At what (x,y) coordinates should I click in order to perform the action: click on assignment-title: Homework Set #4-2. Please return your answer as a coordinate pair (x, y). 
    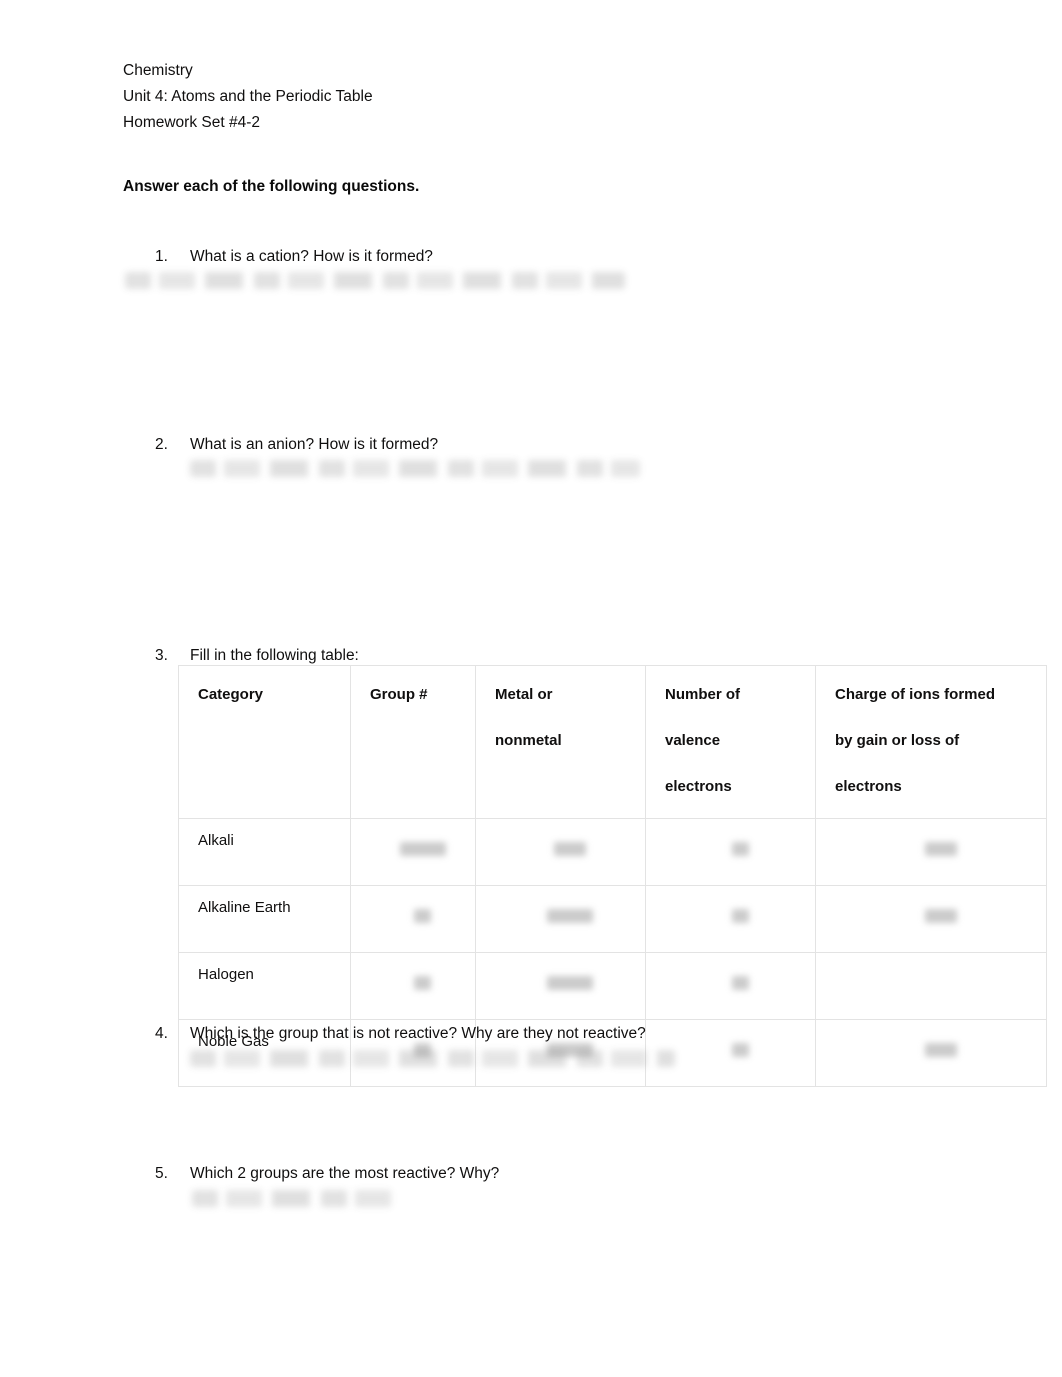
    Looking at the image, I should click on (191, 122).